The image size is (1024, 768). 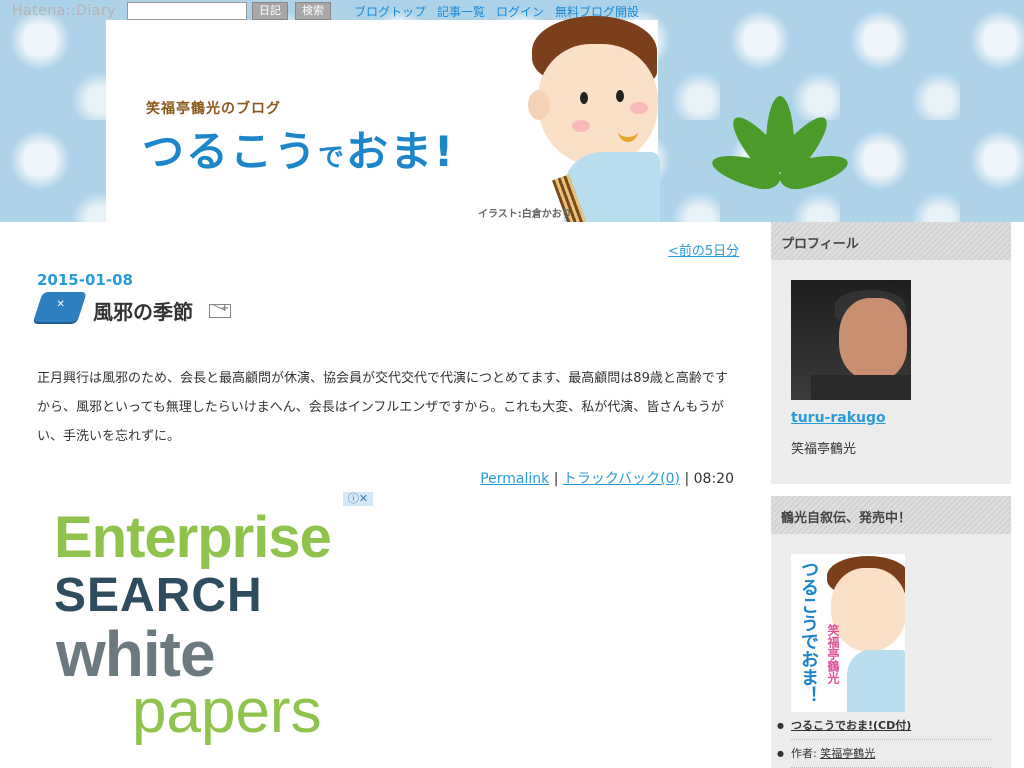 I want to click on search-input, so click(x=187, y=11).